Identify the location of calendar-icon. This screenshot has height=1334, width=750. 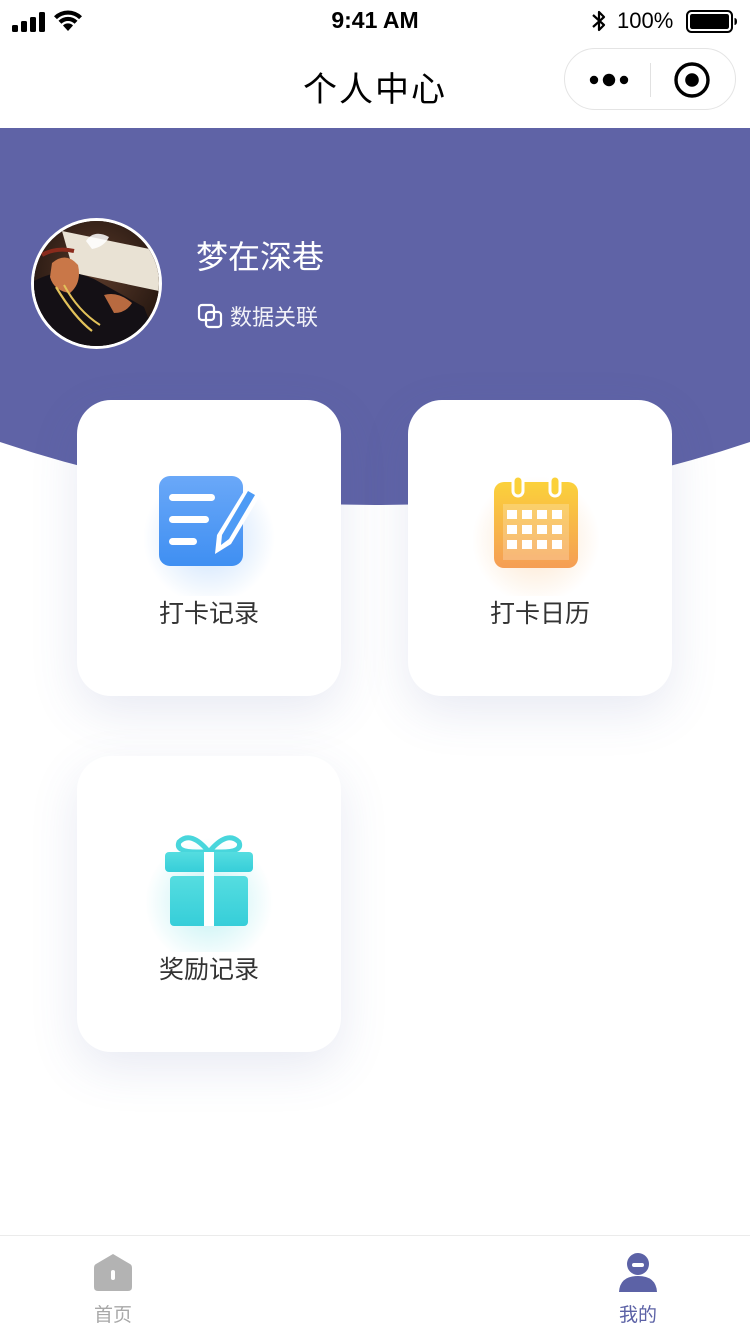
(536, 535).